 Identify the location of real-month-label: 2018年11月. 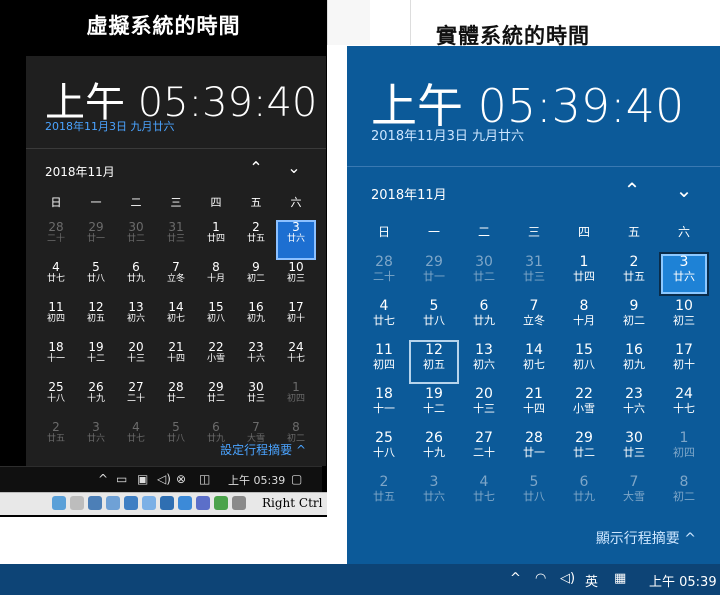
(409, 193).